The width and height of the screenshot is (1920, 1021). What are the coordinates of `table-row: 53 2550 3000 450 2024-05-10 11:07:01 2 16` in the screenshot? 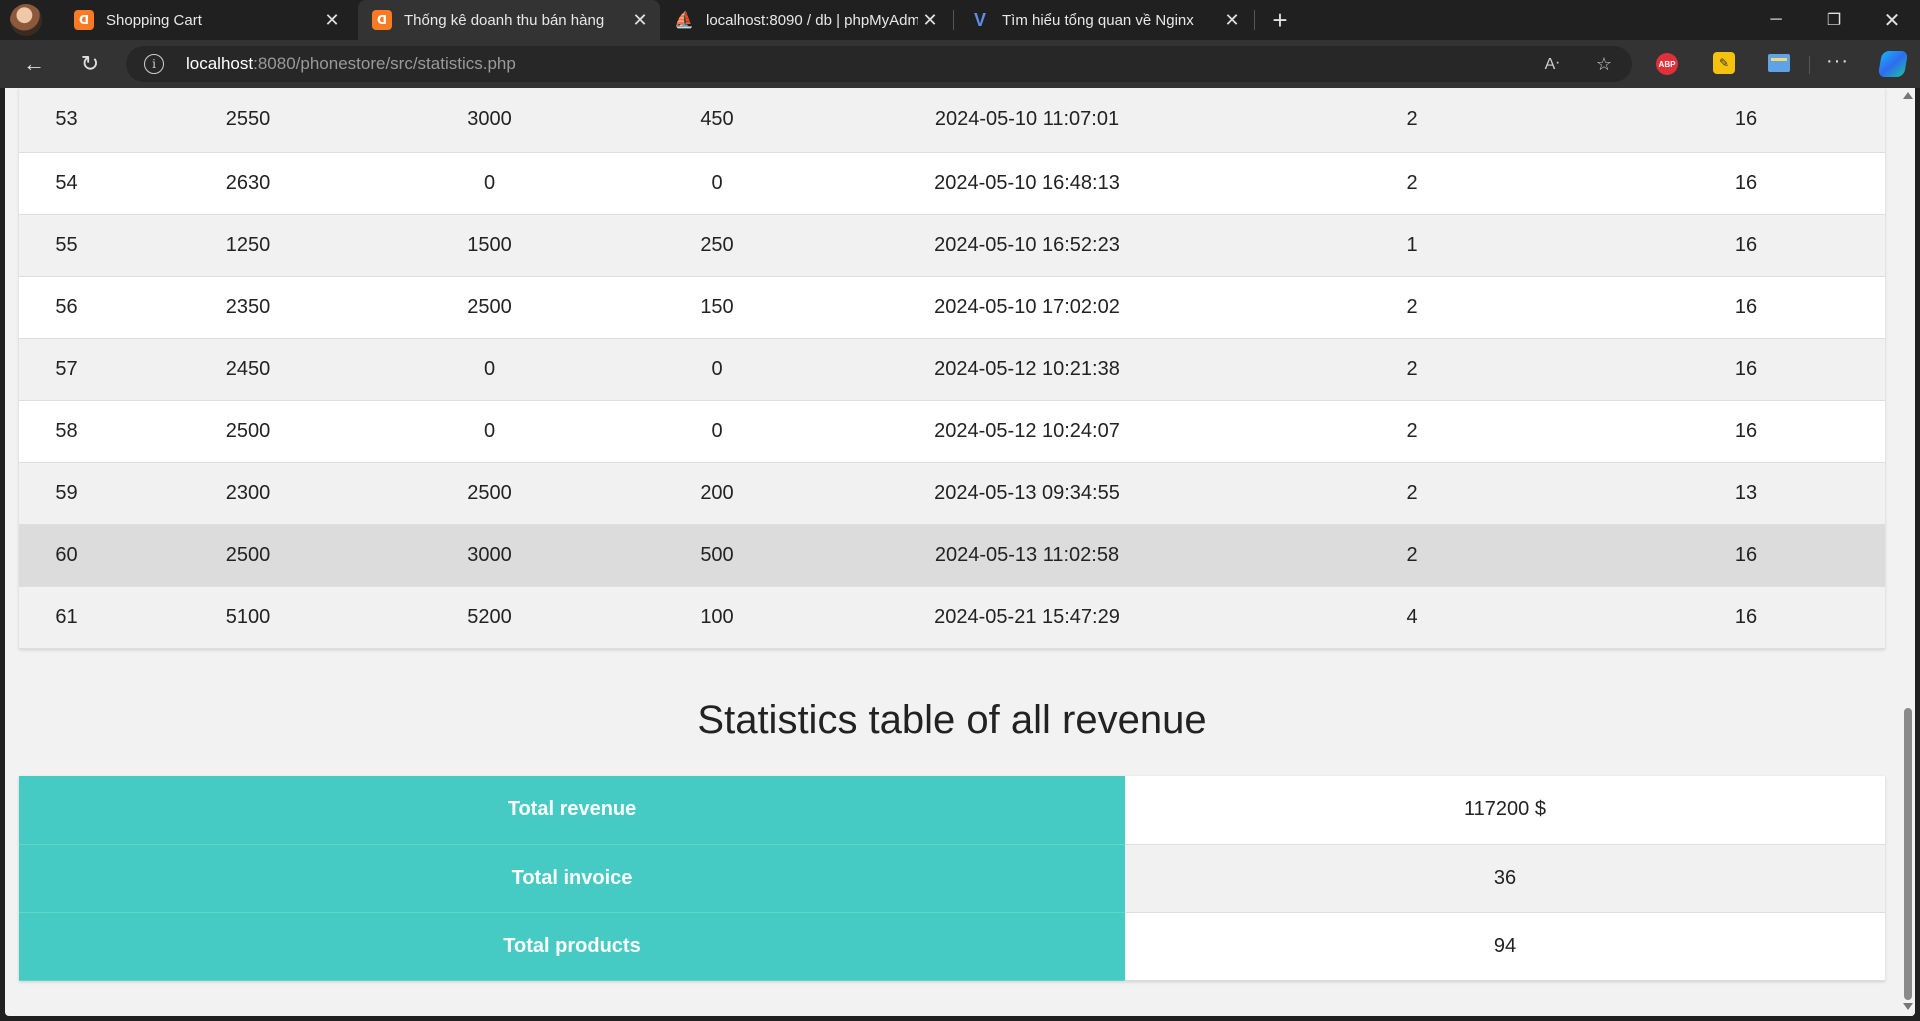 It's located at (952, 120).